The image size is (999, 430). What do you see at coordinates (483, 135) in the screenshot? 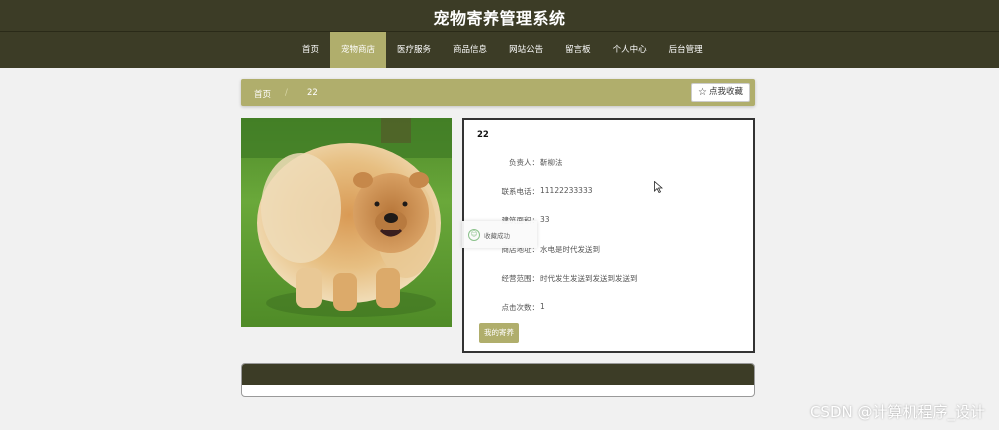
I see `store-name: 22` at bounding box center [483, 135].